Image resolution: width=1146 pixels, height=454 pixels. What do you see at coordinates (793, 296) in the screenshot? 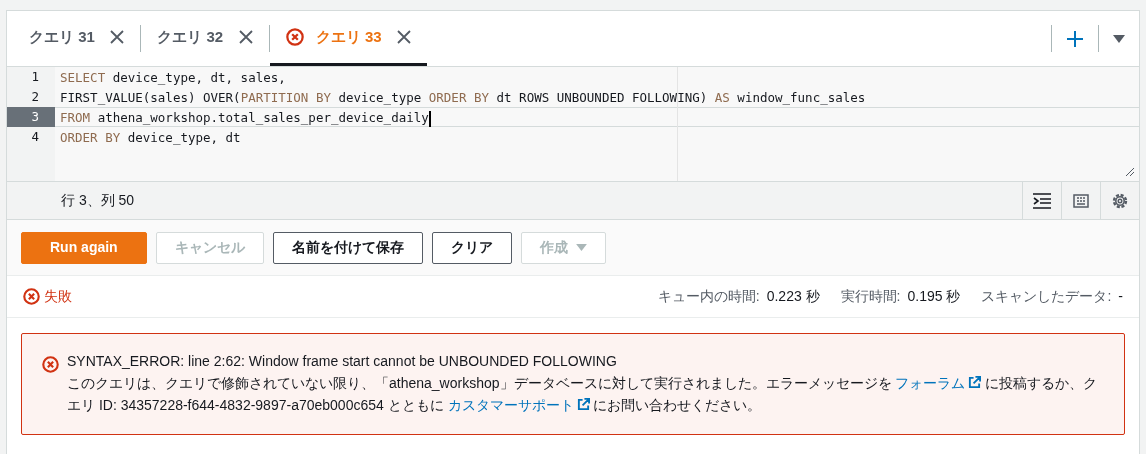
I see `stat-value: 0.223 秒` at bounding box center [793, 296].